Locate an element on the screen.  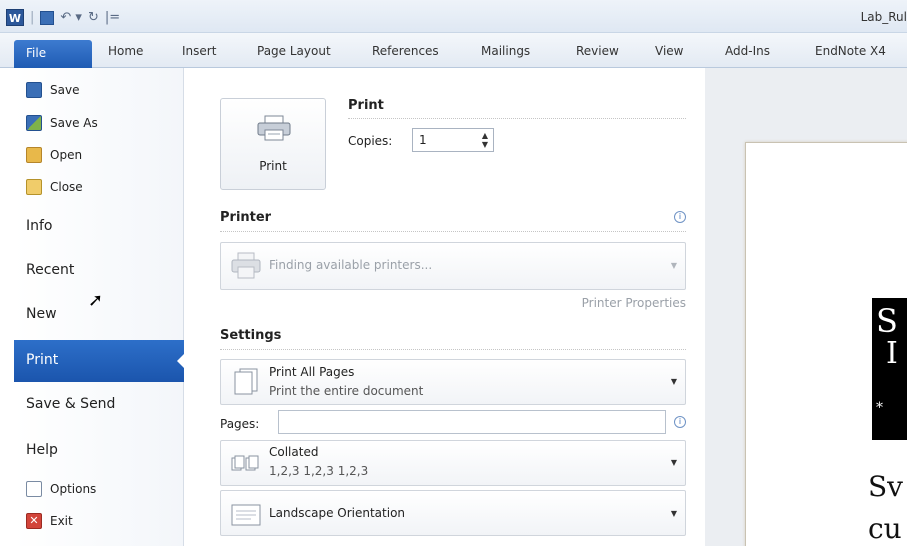
orientation-dropdown: Landscape Orientation ▼ is located at coordinates (453, 513).